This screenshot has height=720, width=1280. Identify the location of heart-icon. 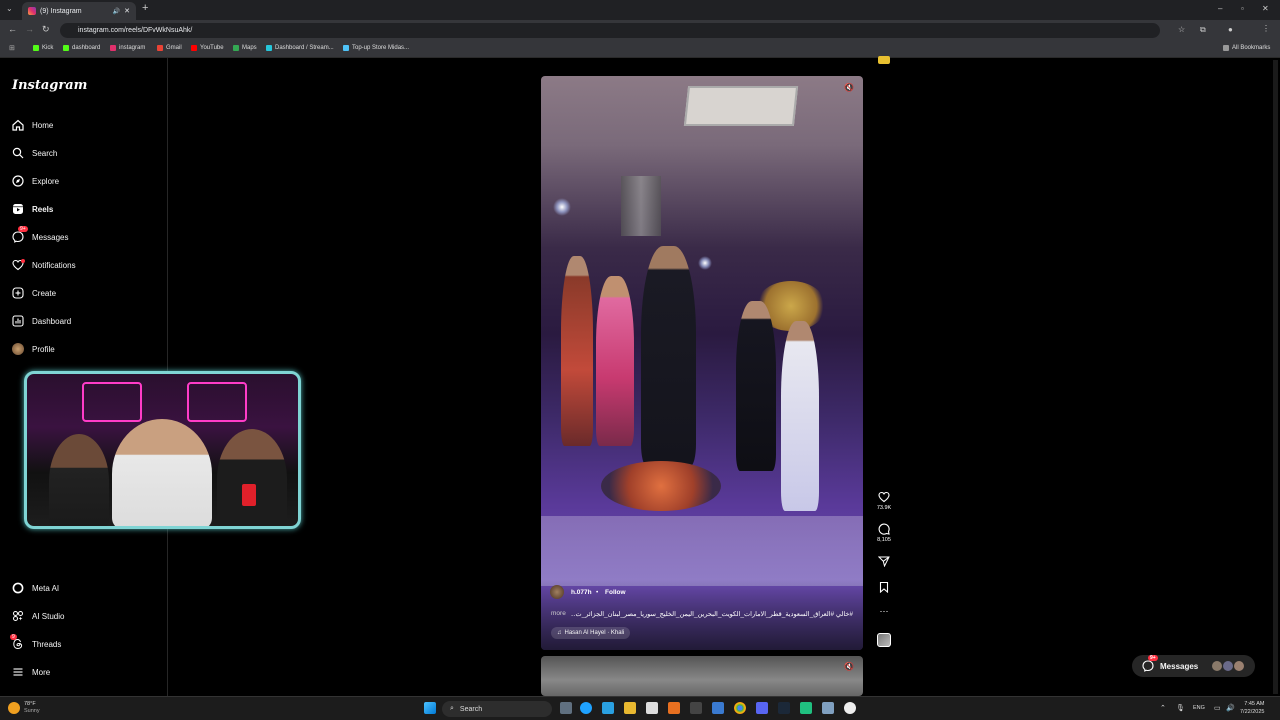
(18, 265).